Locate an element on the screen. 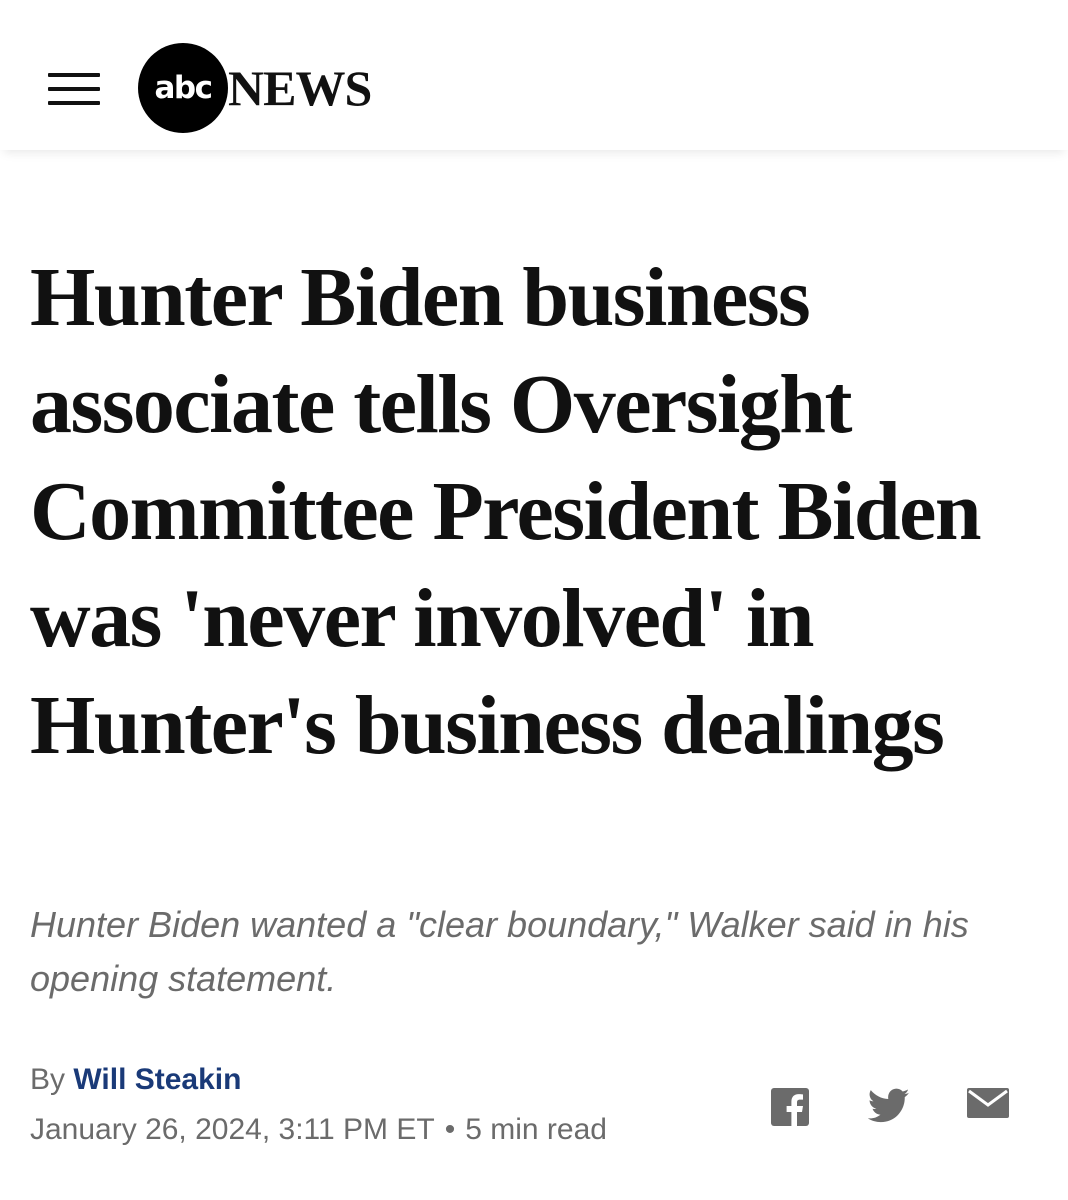  abc-news-logo: abc NEWS is located at coordinates (255, 88).